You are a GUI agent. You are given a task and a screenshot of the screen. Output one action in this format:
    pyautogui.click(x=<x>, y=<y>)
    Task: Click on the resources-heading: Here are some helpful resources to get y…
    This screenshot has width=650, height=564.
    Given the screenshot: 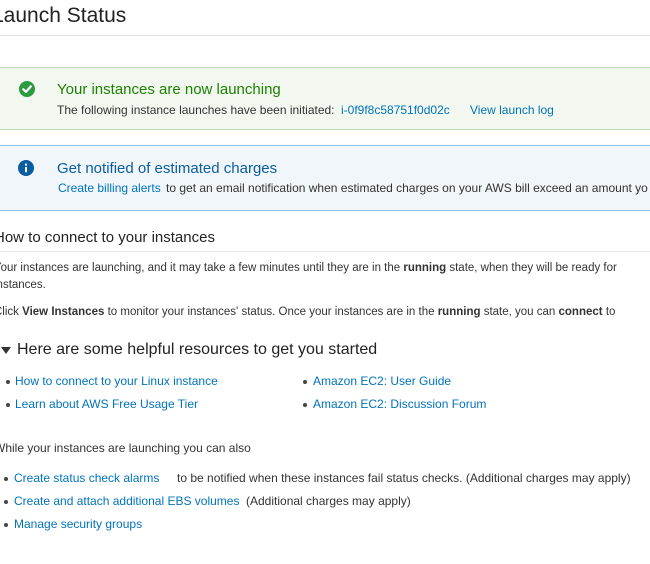 What is the action you would take?
    pyautogui.click(x=197, y=350)
    